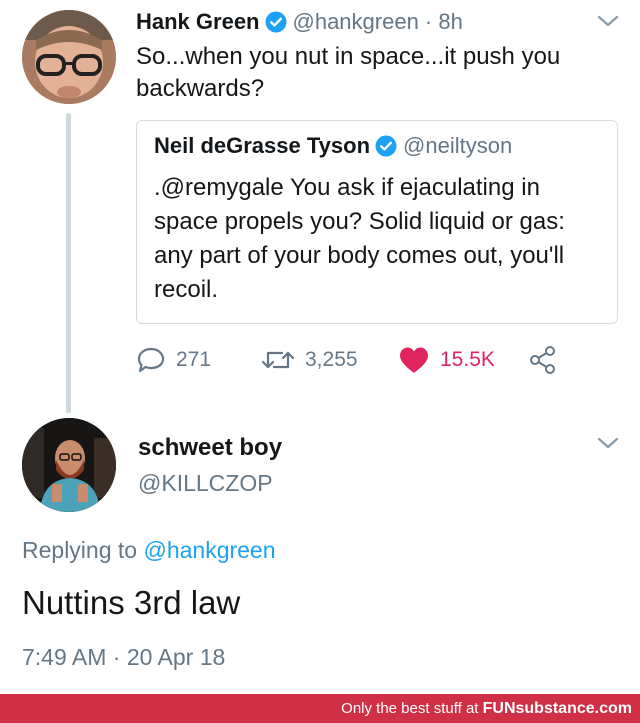 The image size is (640, 723). Describe the element at coordinates (378, 22) in the screenshot. I see `author-handle-time: @hankgreen · 8h` at that location.